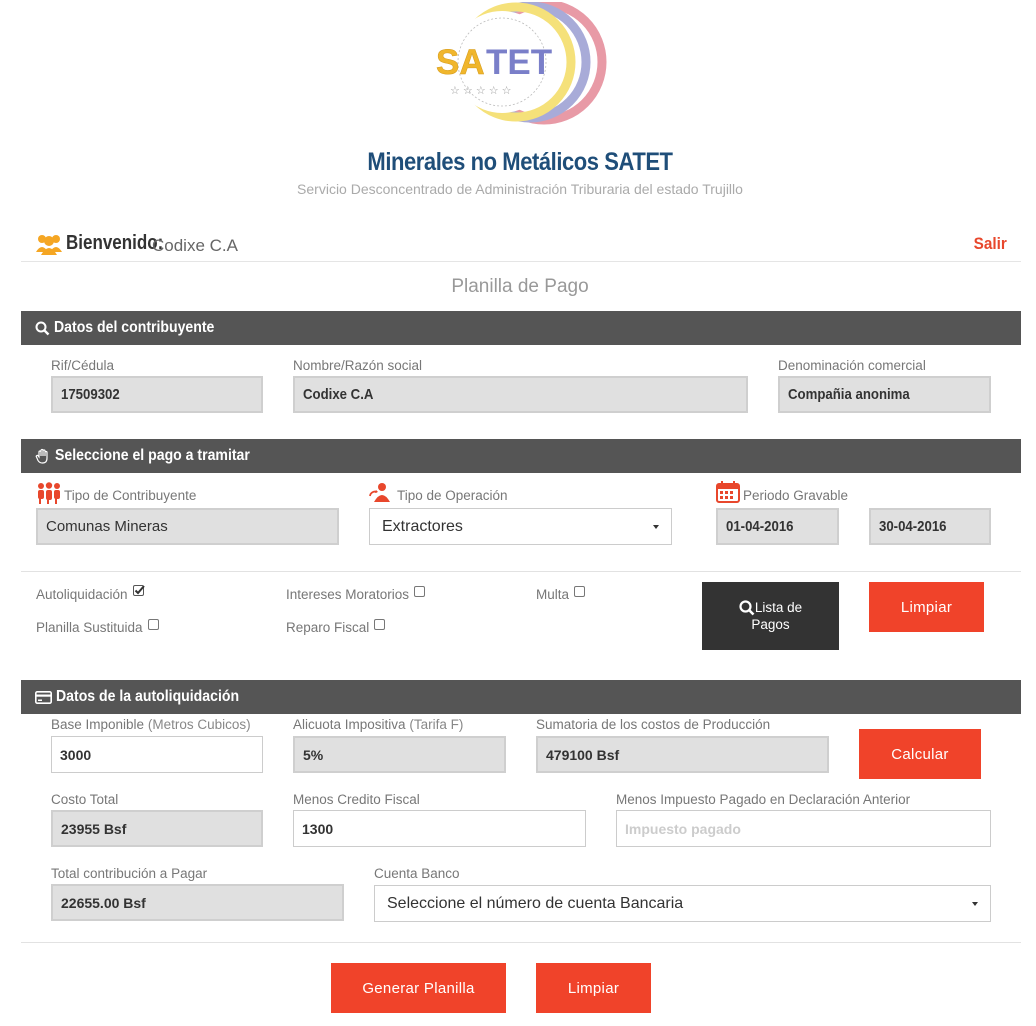 The image size is (1036, 1026). What do you see at coordinates (926, 607) in the screenshot?
I see `limpiar-filtros-button: Limpiar` at bounding box center [926, 607].